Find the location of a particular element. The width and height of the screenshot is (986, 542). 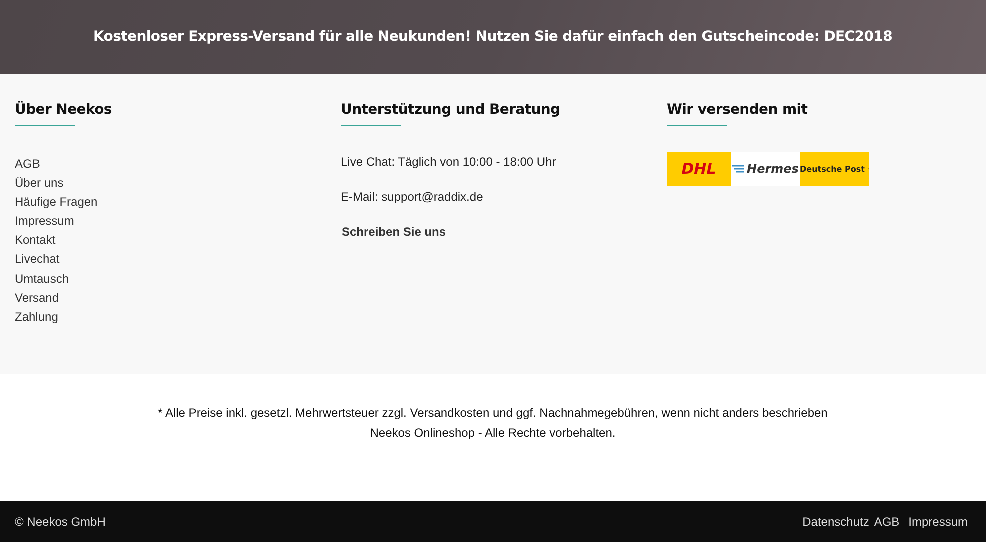

footer-link: Über uns is located at coordinates (178, 184).